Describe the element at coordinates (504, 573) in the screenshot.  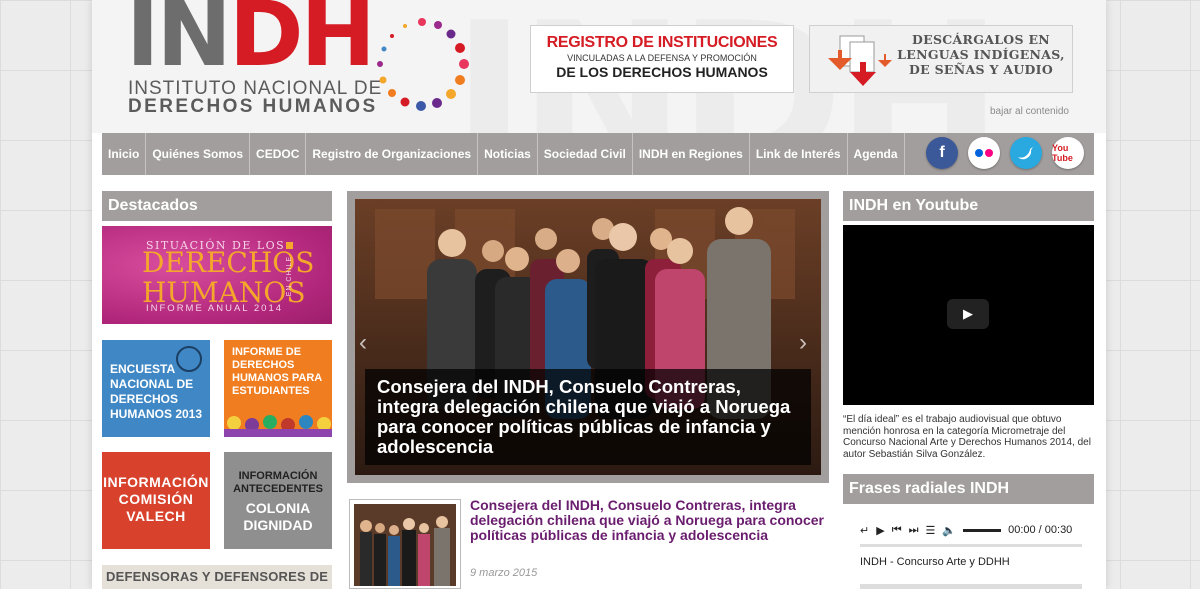
I see `news-date: 9 marzo 2015` at that location.